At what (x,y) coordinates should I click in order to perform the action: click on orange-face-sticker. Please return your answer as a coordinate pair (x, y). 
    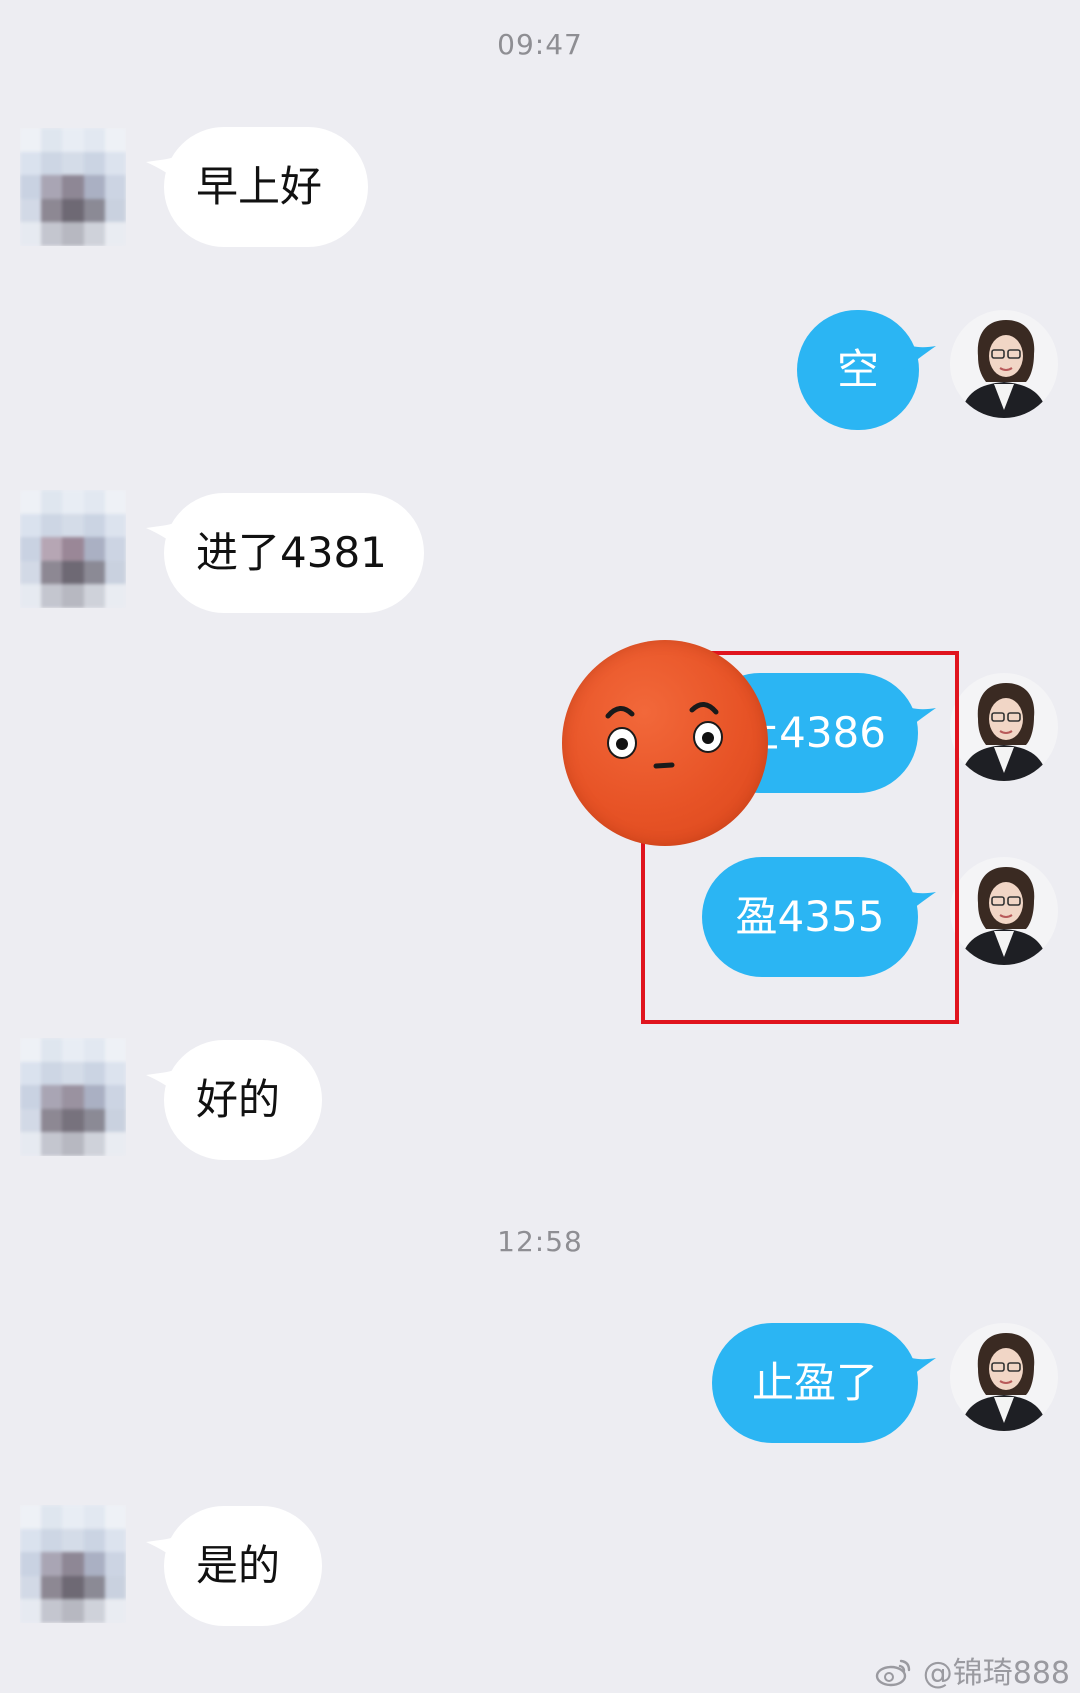
    Looking at the image, I should click on (665, 743).